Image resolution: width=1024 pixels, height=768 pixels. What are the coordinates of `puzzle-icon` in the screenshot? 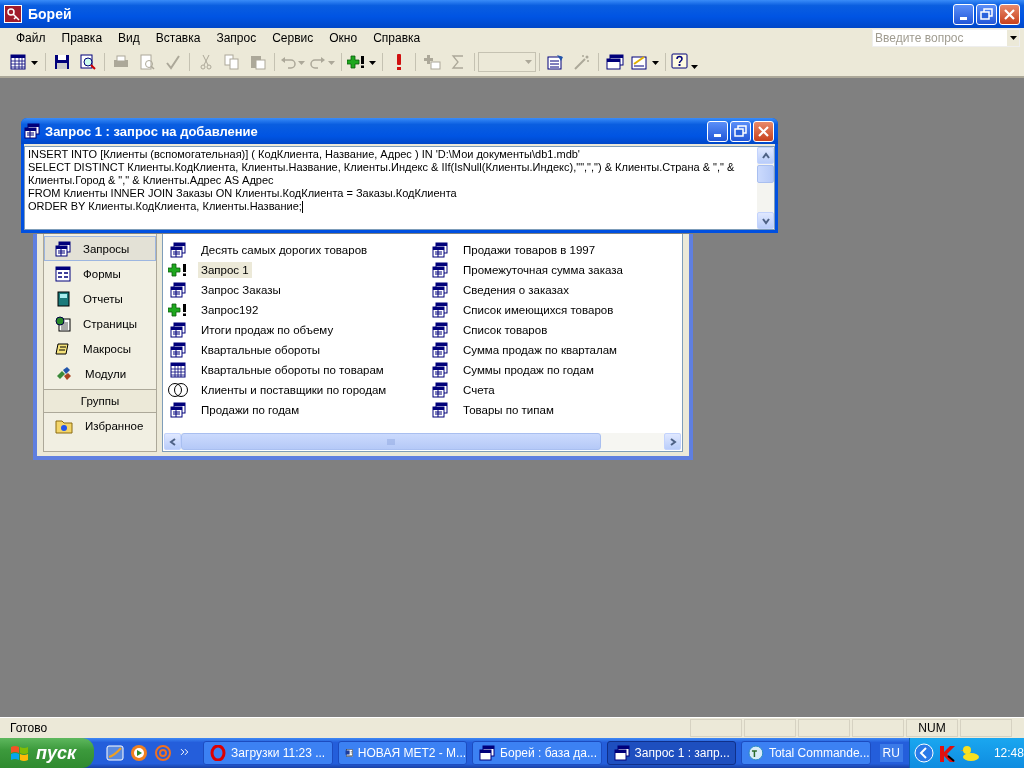 It's located at (64, 373).